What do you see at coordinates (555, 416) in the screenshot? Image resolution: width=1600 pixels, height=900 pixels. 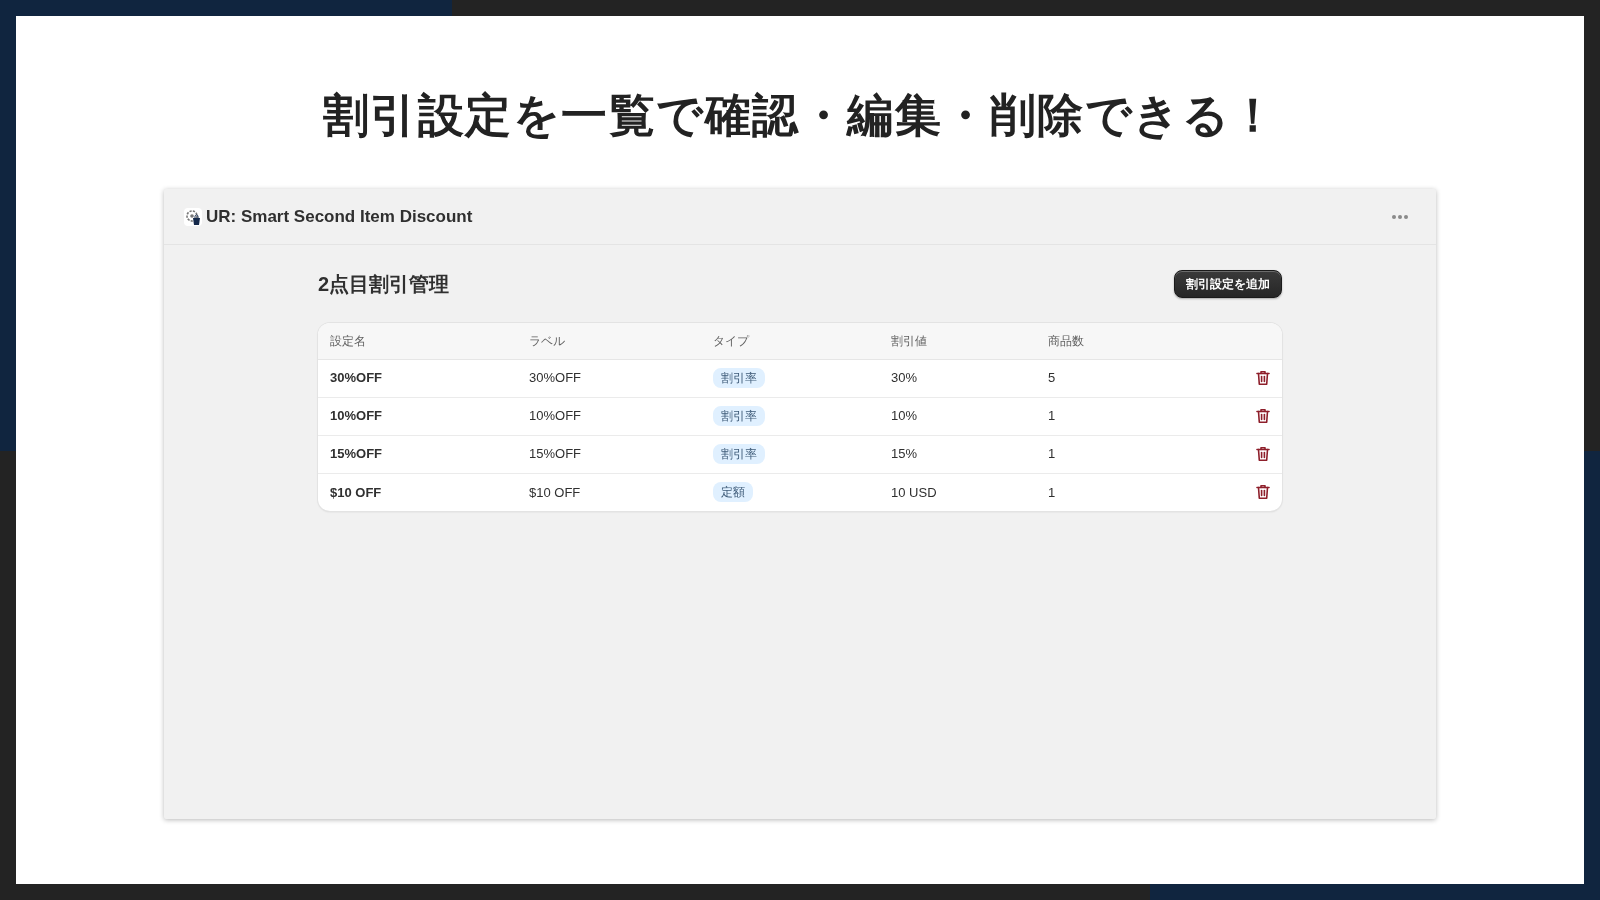 I see `table-cell-text: 10%OFF` at bounding box center [555, 416].